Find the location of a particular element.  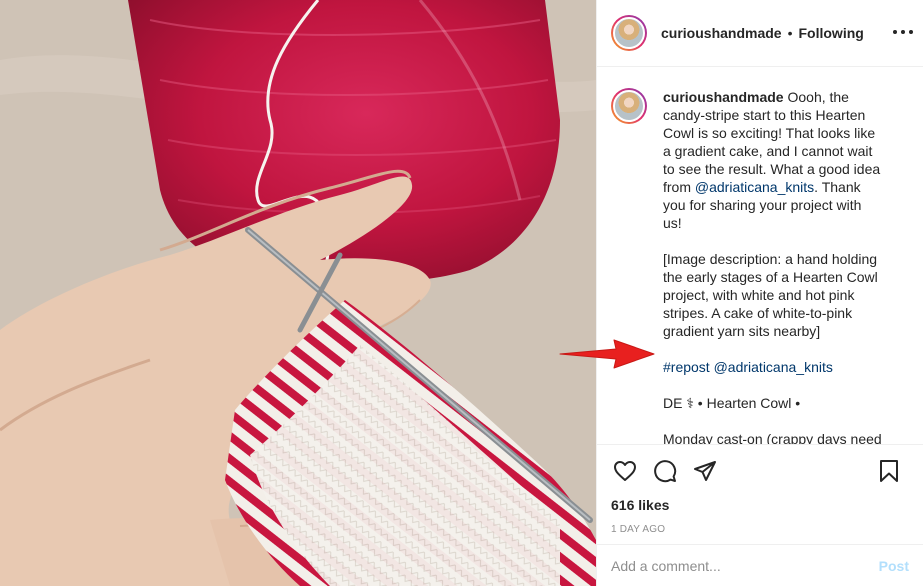

header-username: curioushandmade is located at coordinates (721, 33).